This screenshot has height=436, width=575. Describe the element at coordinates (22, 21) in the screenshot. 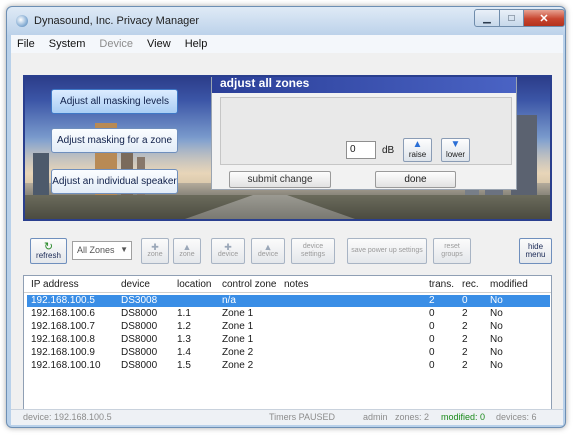

I see `app-icon` at that location.